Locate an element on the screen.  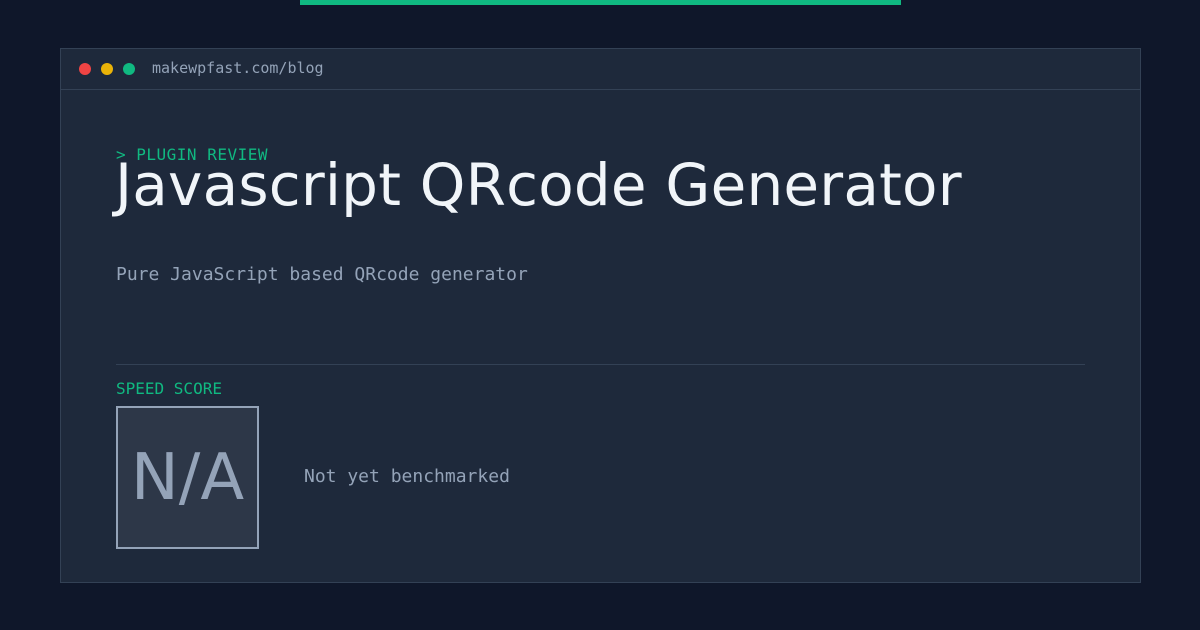
close-dot-icon is located at coordinates (85, 69).